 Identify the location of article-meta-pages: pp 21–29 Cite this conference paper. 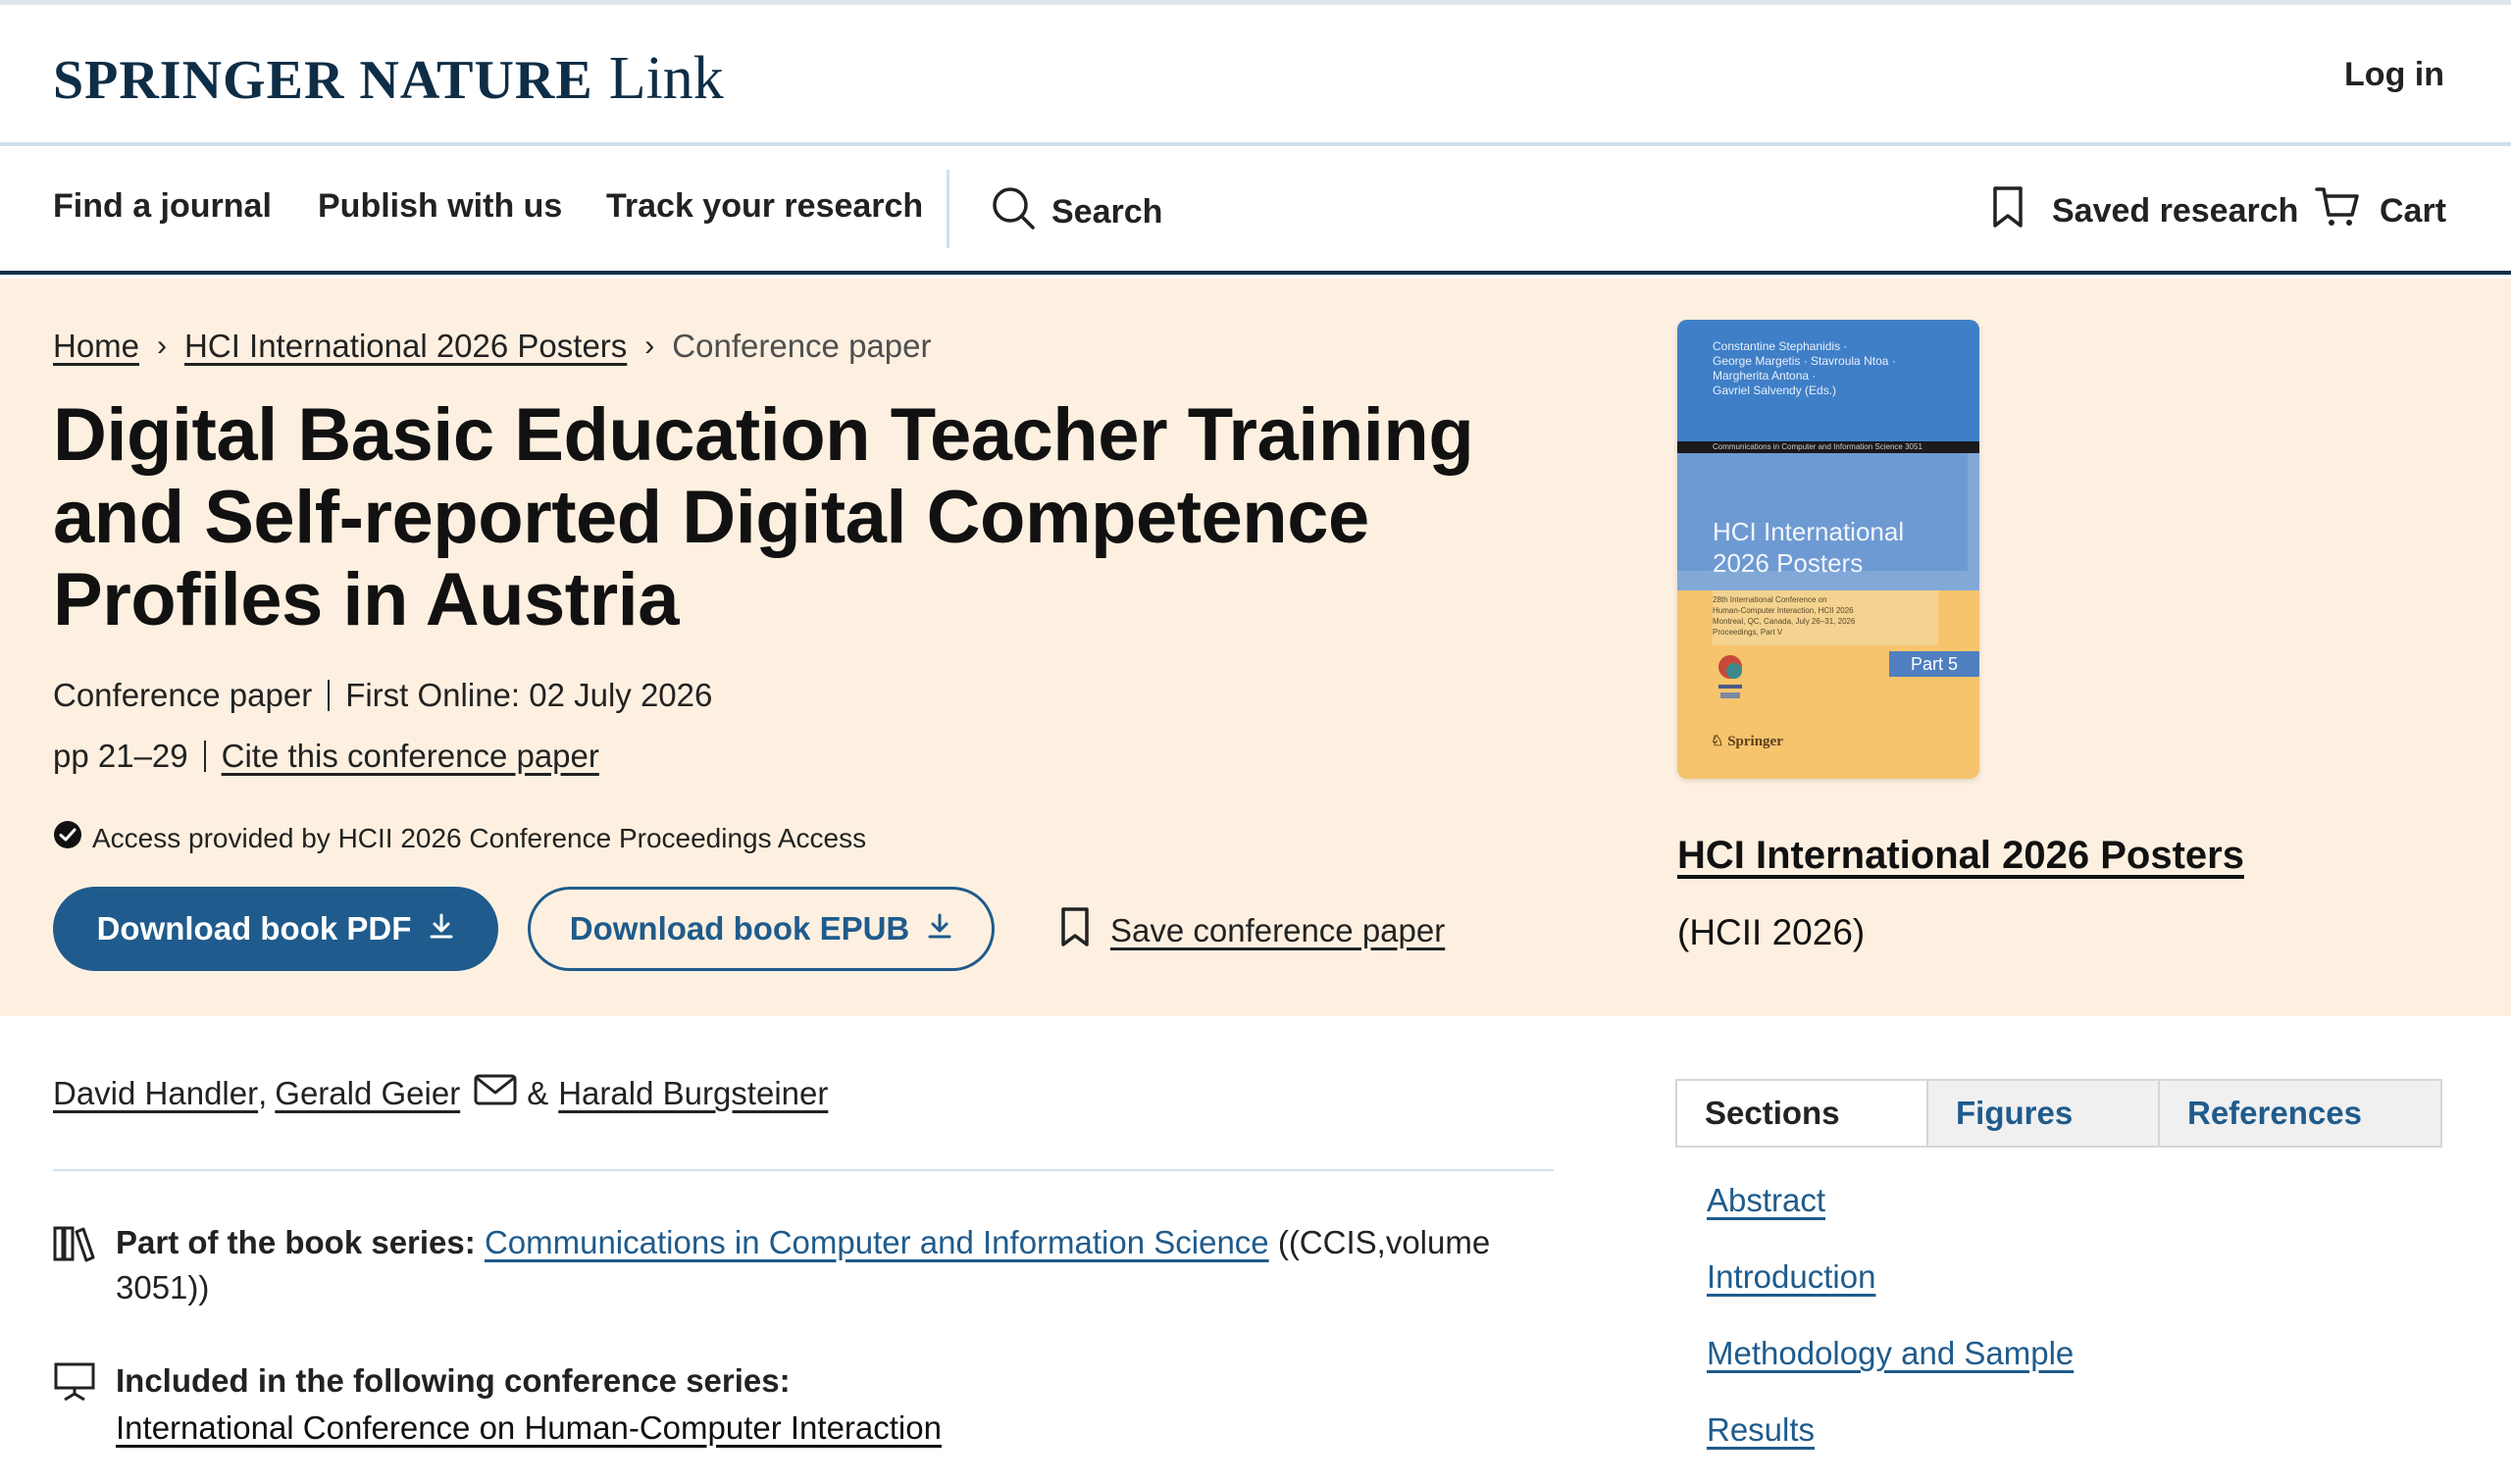
(326, 756).